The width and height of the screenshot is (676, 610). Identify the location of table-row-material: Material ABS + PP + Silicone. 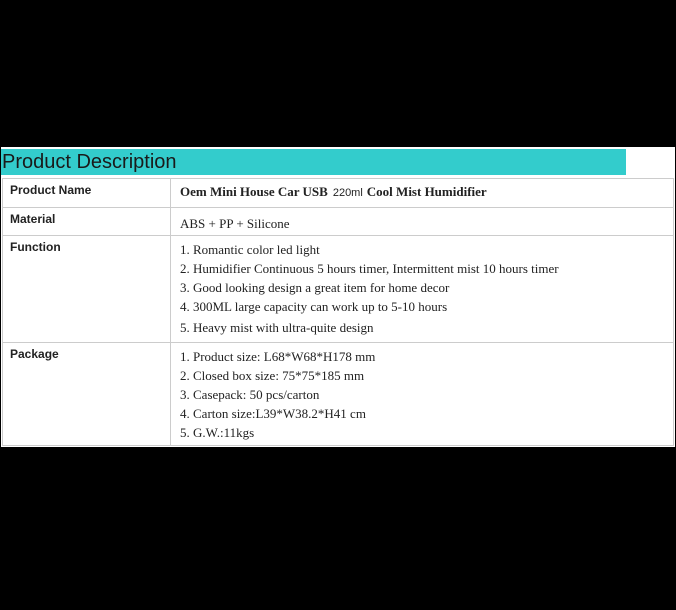
(338, 221).